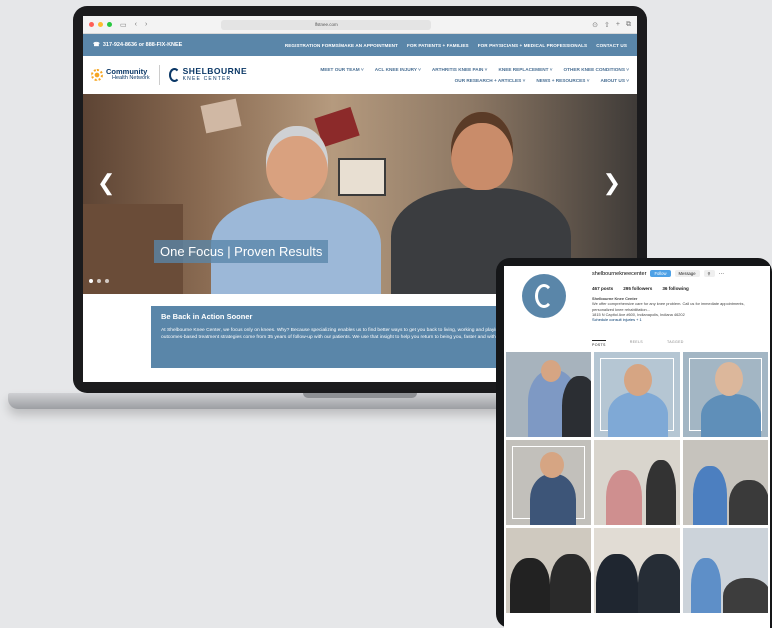  Describe the element at coordinates (438, 45) in the screenshot. I see `topnav-patients: FOR PATIENTS + FAMILIES` at that location.